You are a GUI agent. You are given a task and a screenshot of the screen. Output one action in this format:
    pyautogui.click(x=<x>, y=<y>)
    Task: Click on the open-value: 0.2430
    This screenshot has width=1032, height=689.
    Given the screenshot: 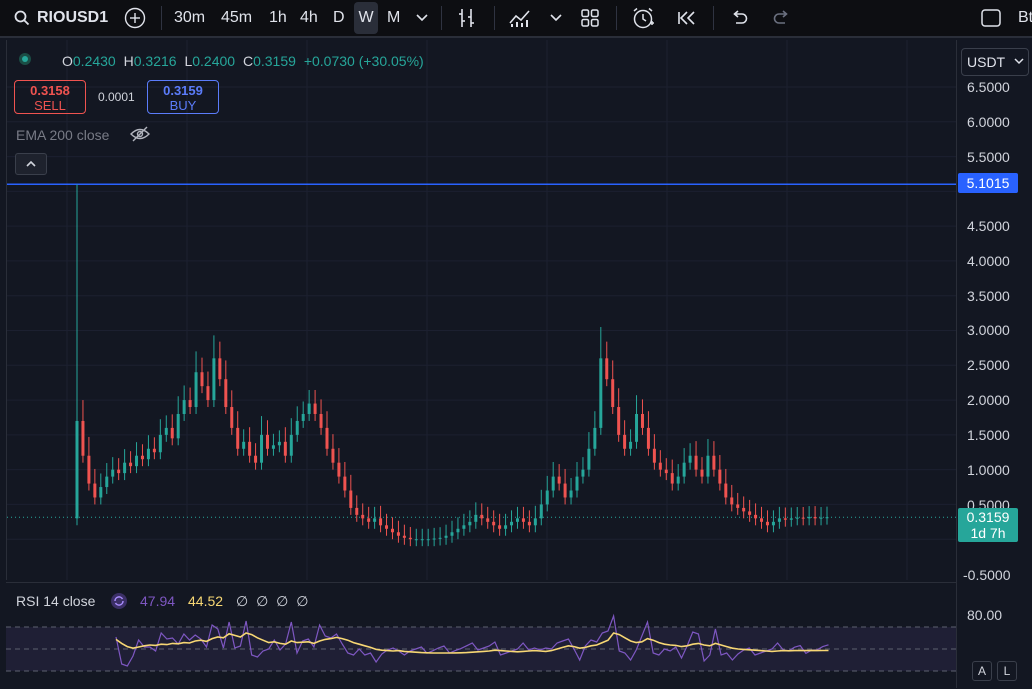 What is the action you would take?
    pyautogui.click(x=94, y=61)
    